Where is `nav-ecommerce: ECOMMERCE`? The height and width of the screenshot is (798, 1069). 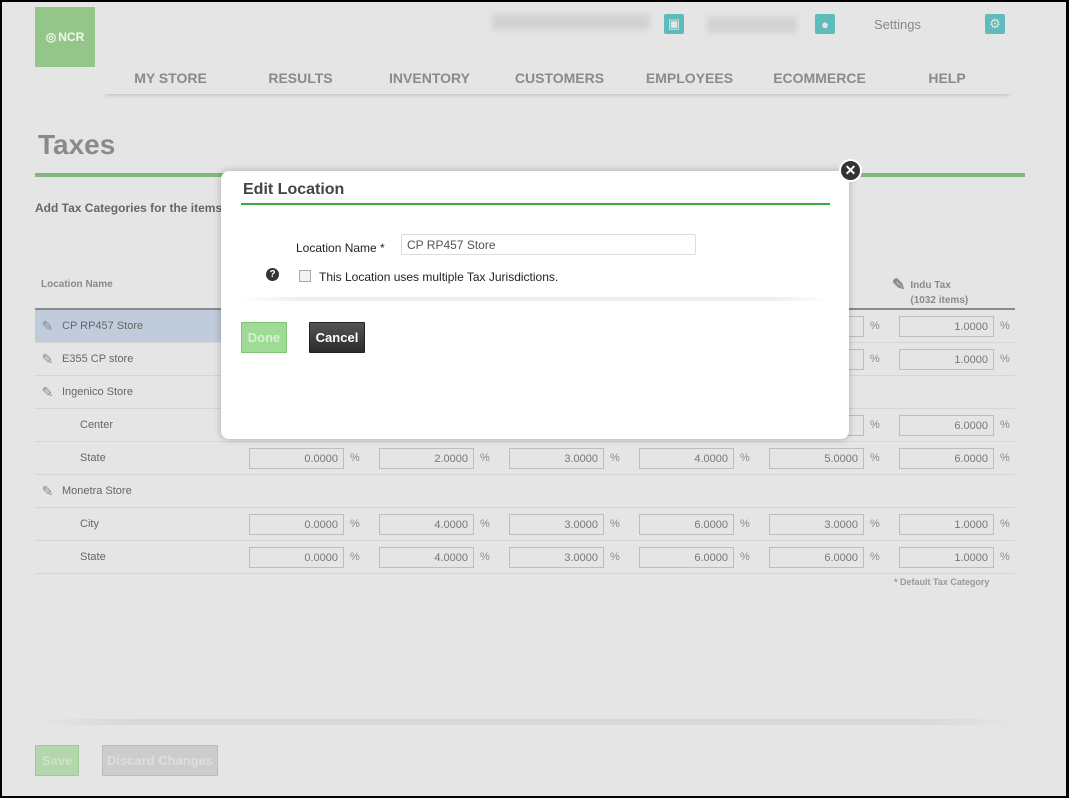
nav-ecommerce: ECOMMERCE is located at coordinates (819, 82).